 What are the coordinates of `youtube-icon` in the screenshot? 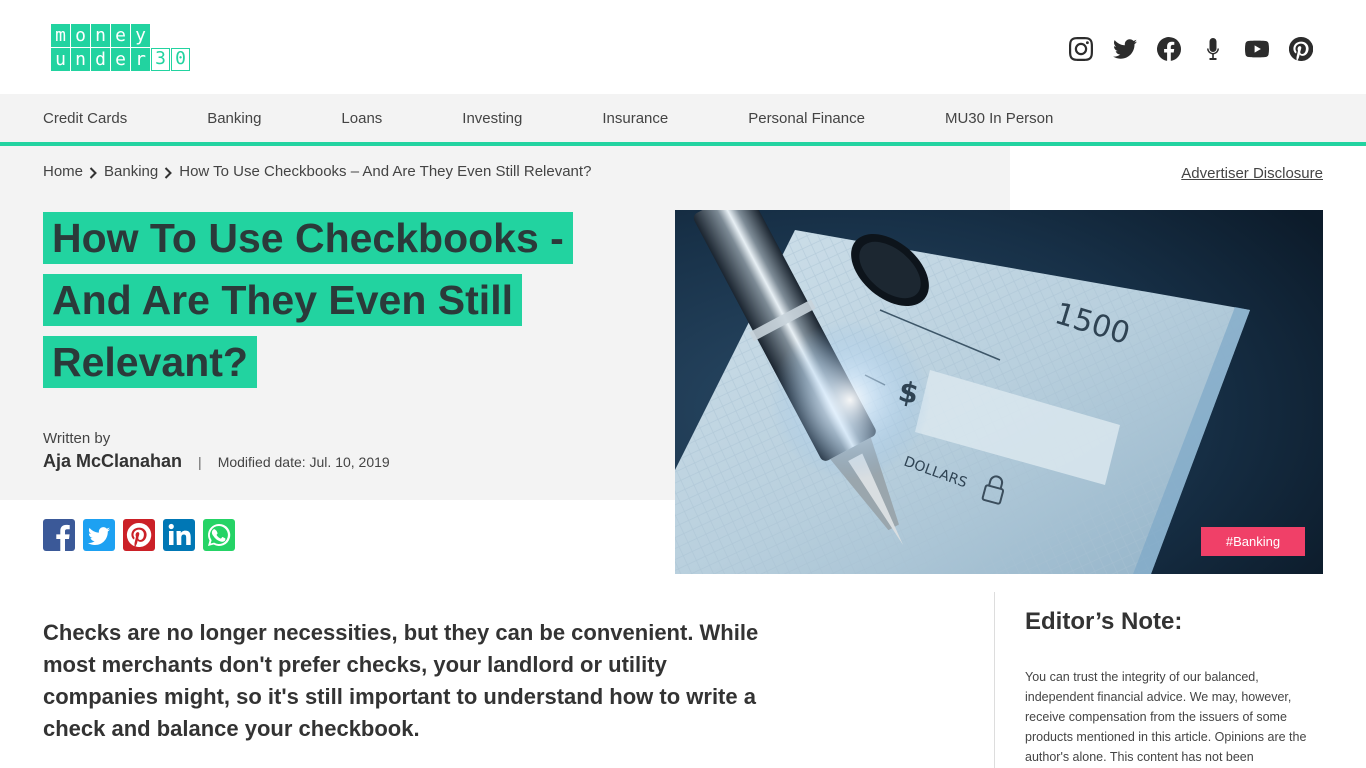 It's located at (1257, 49).